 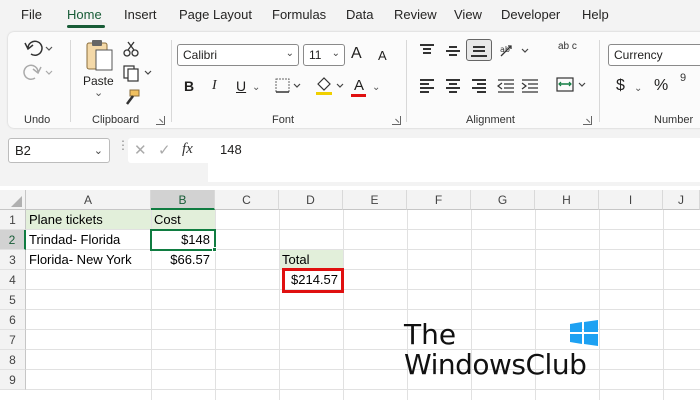 I want to click on font-group-label: Font, so click(x=283, y=120).